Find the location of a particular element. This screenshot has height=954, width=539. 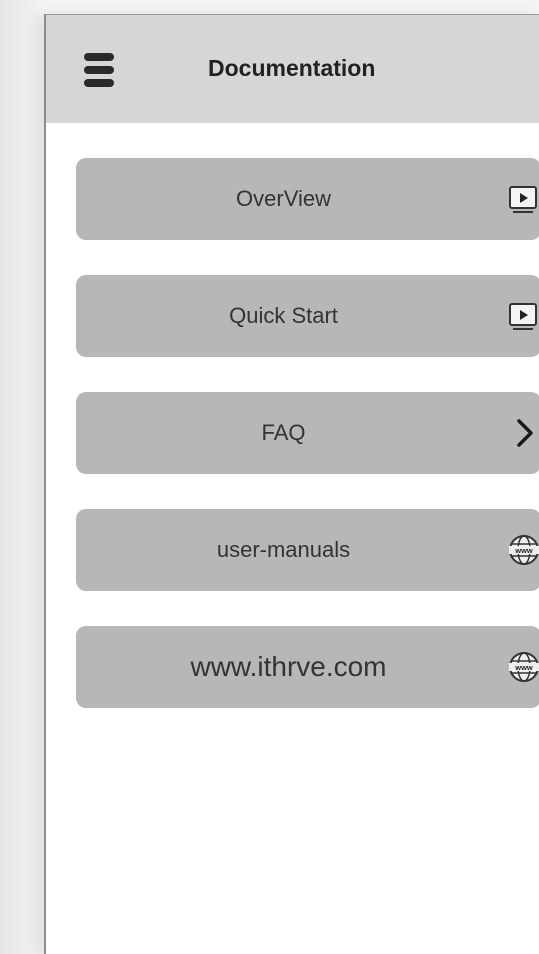

overview-label: OverView is located at coordinates (283, 198).